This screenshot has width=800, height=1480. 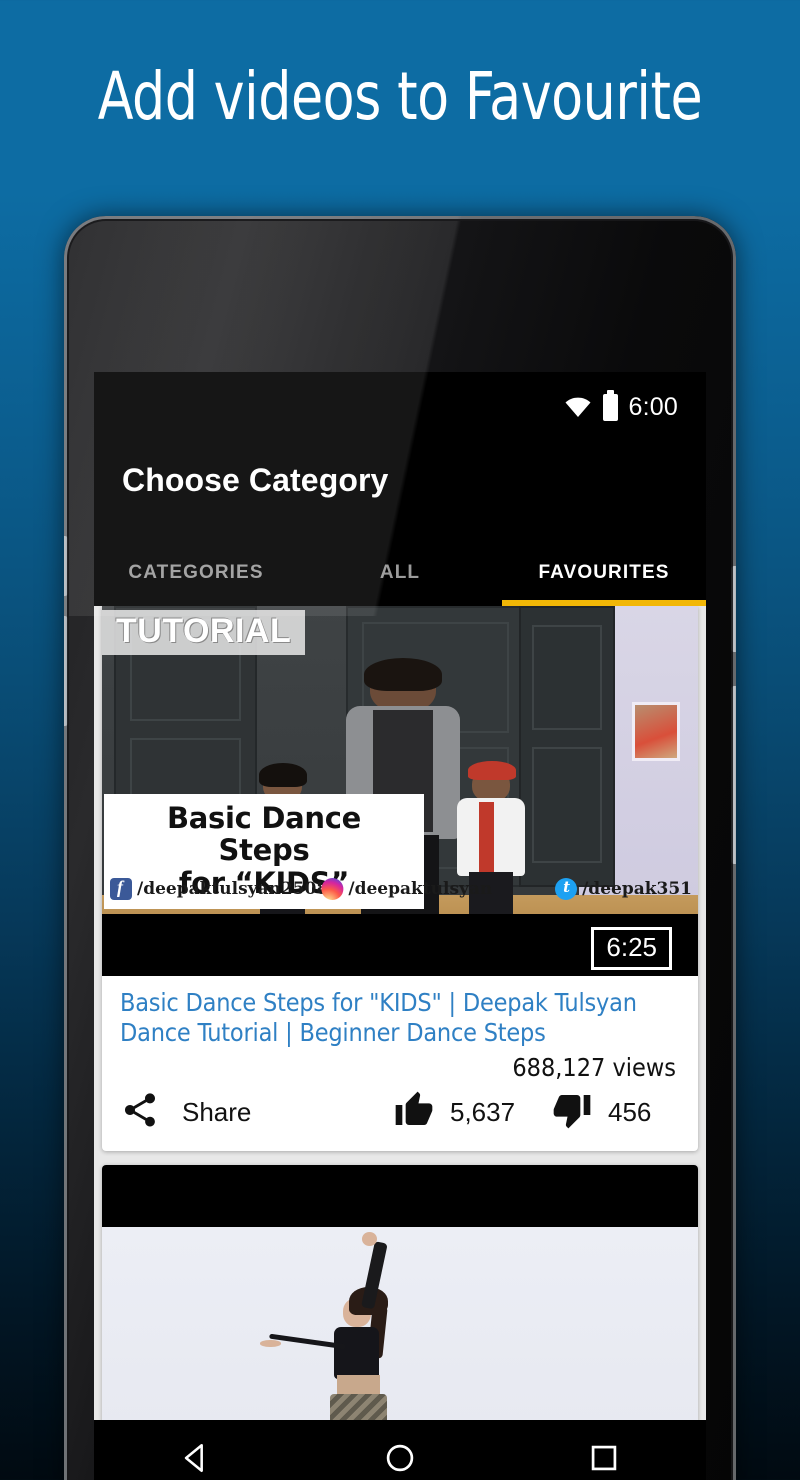 I want to click on thumbnail-badge-label: TUTORIAL, so click(x=204, y=631).